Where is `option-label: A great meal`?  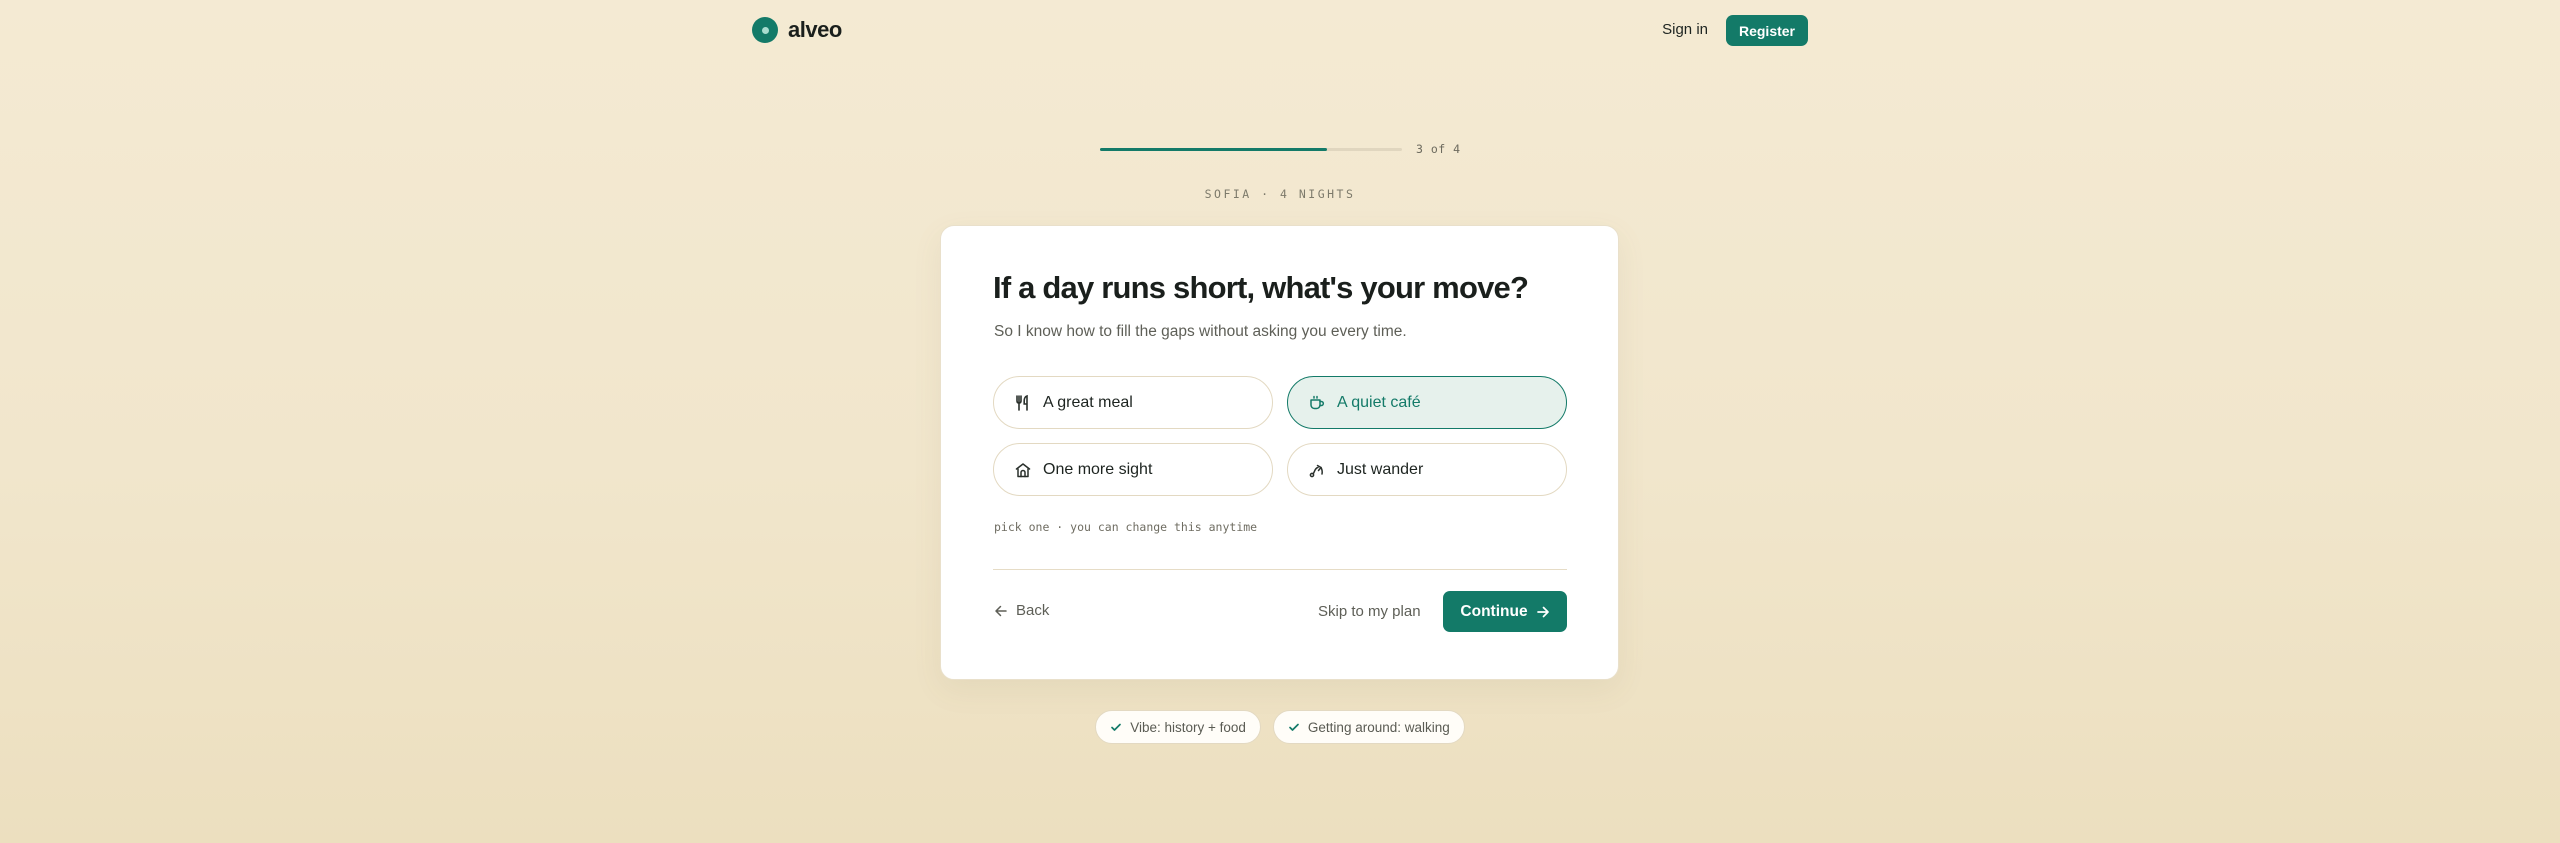
option-label: A great meal is located at coordinates (1088, 402).